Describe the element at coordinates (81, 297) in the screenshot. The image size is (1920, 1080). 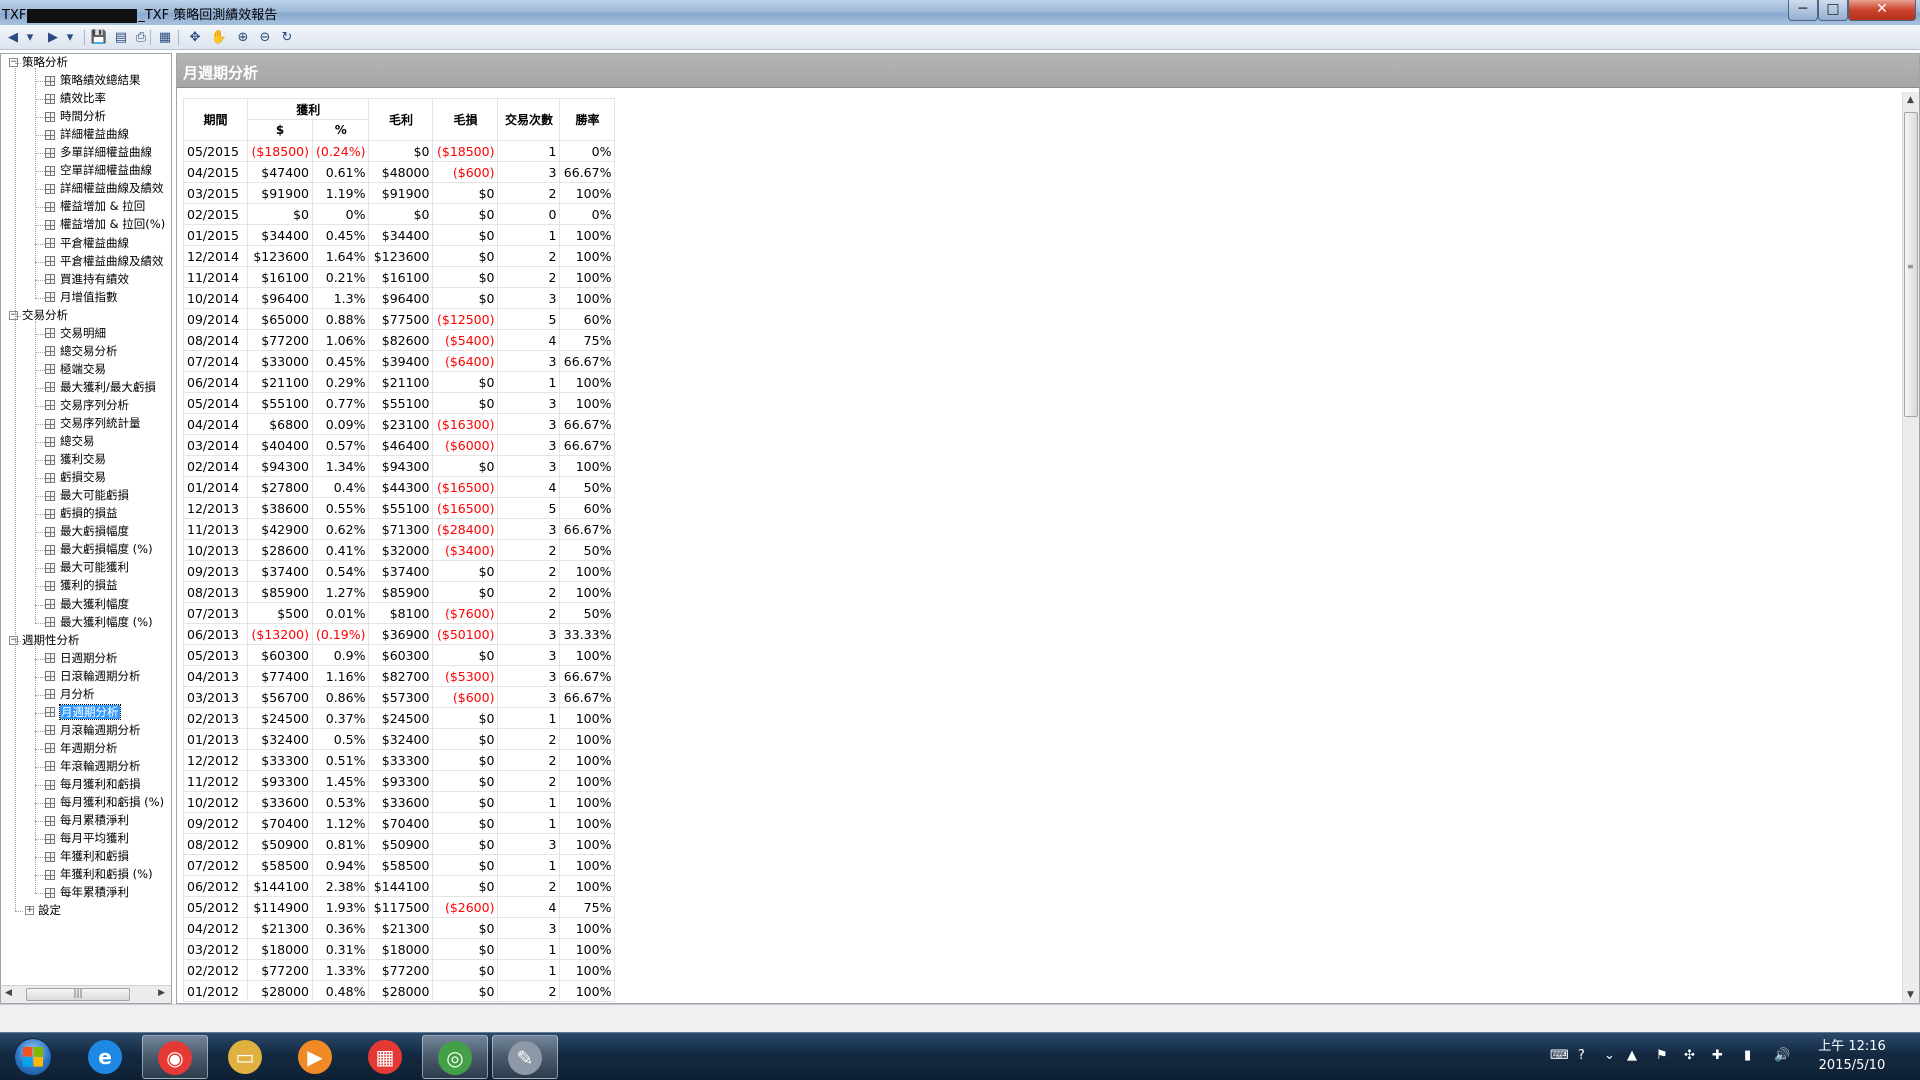
I see `tree-item: 月增值指數` at that location.